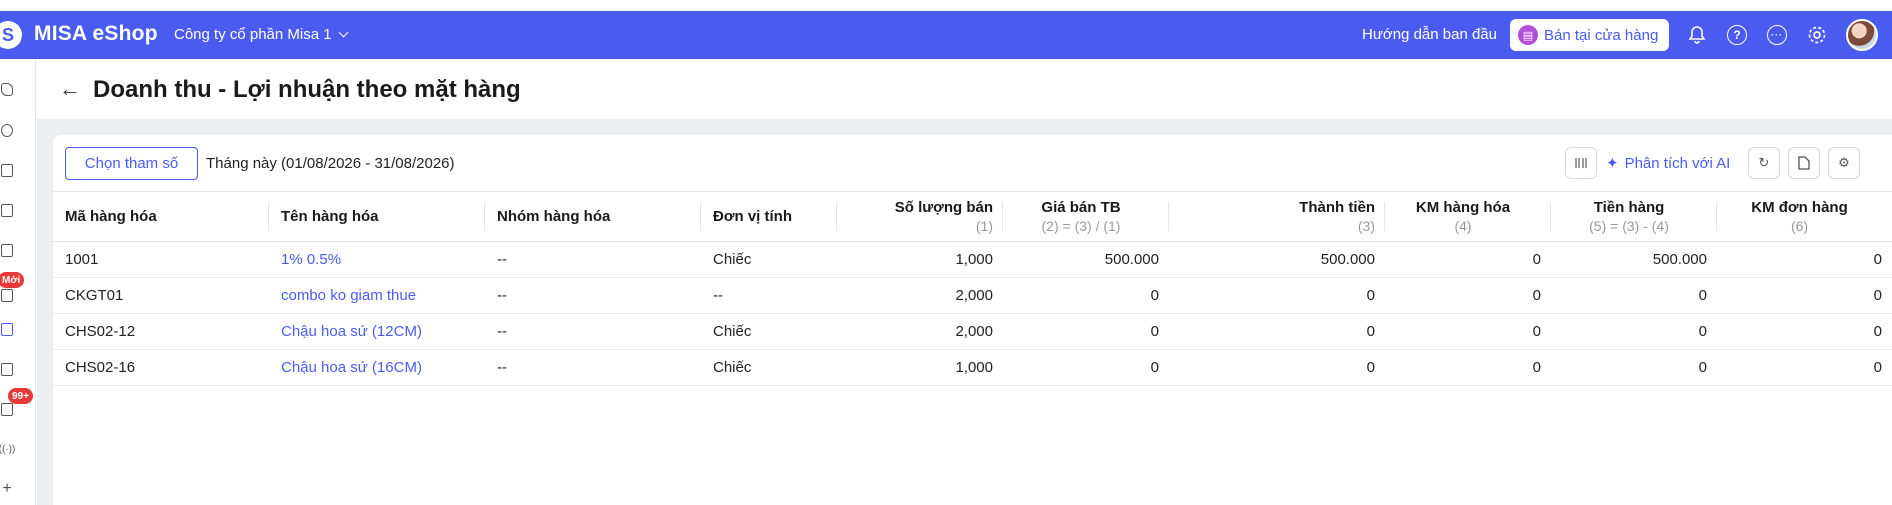 This screenshot has height=505, width=1892. I want to click on cell-code: CKGT01, so click(161, 295).